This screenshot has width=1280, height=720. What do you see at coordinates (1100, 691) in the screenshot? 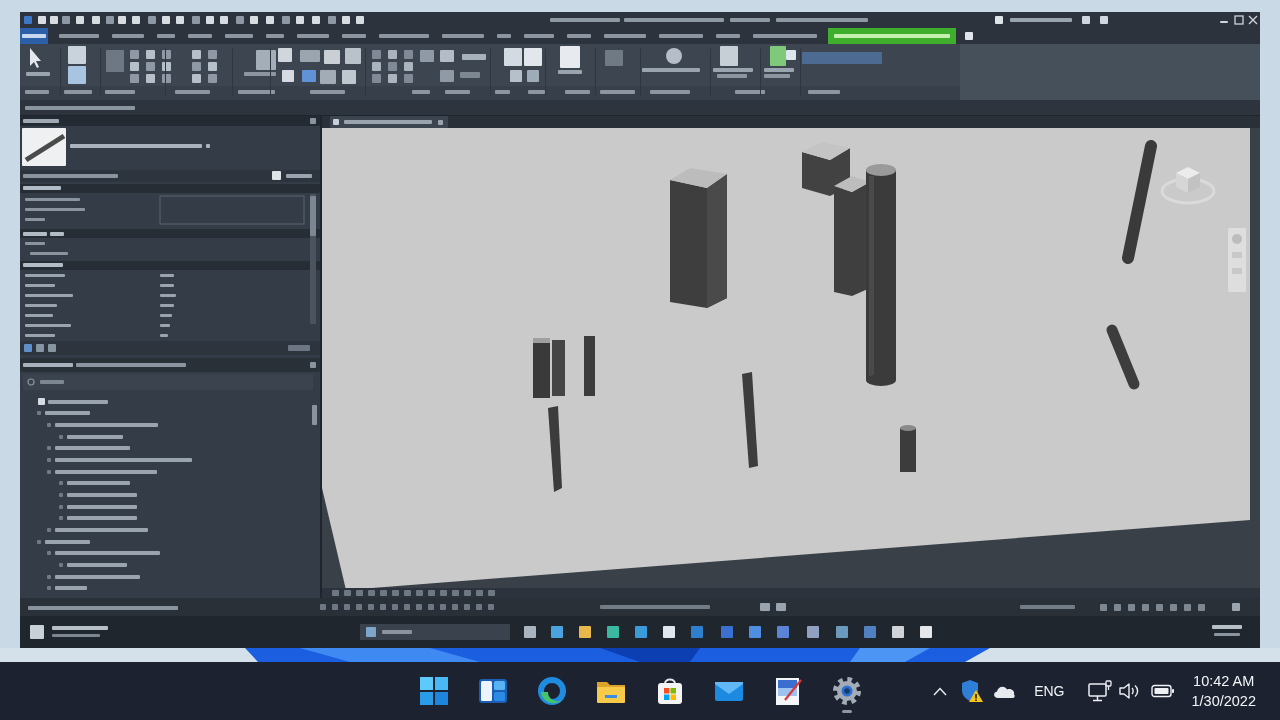
I see `network-monitor-icon` at bounding box center [1100, 691].